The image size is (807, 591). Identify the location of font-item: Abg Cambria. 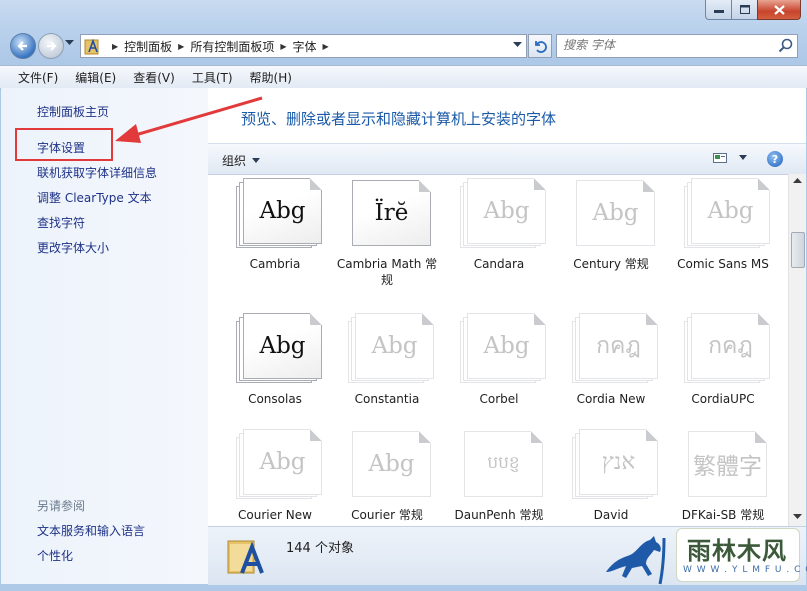
(275, 237).